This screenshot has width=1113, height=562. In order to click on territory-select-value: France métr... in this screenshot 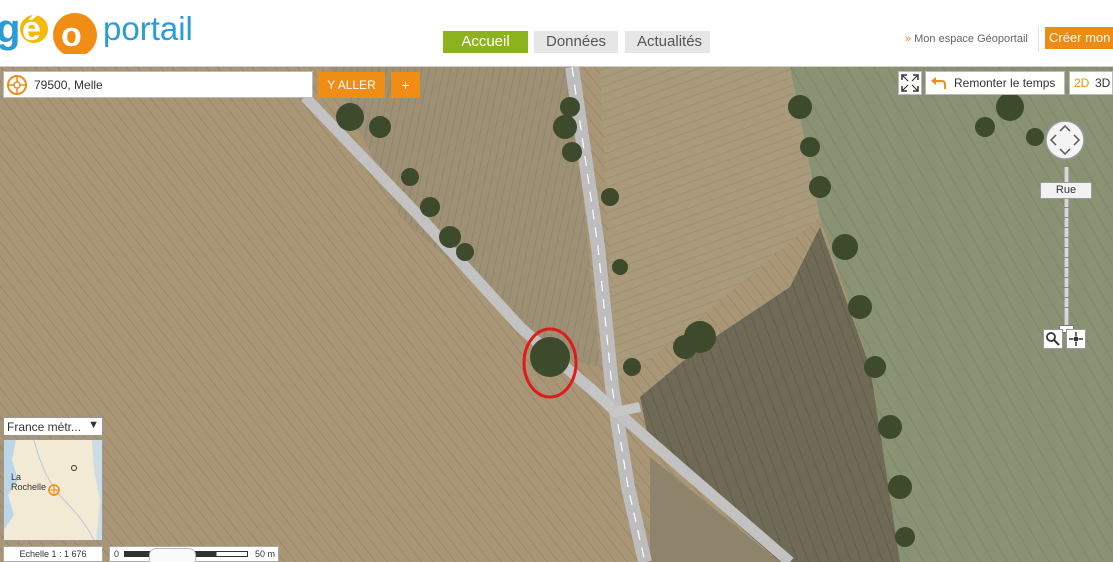, I will do `click(44, 427)`.